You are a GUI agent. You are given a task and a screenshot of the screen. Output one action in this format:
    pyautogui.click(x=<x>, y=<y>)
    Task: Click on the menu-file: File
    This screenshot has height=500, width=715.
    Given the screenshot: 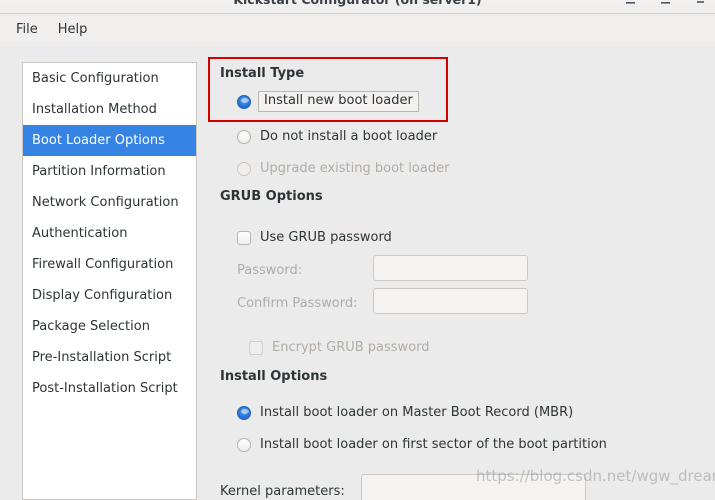 What is the action you would take?
    pyautogui.click(x=27, y=29)
    